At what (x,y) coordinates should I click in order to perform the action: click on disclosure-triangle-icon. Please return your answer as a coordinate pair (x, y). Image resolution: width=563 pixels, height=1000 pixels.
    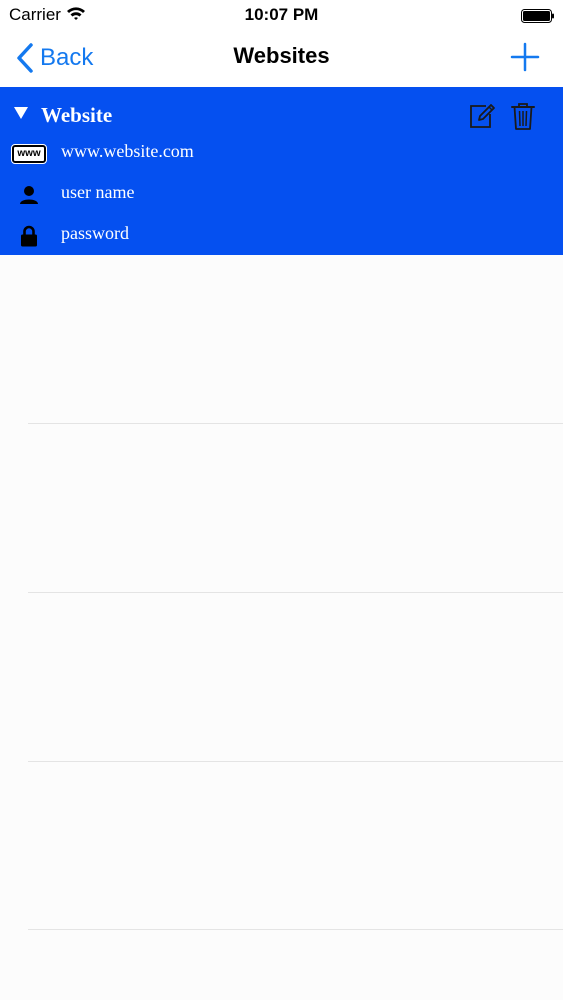
    Looking at the image, I should click on (21, 113).